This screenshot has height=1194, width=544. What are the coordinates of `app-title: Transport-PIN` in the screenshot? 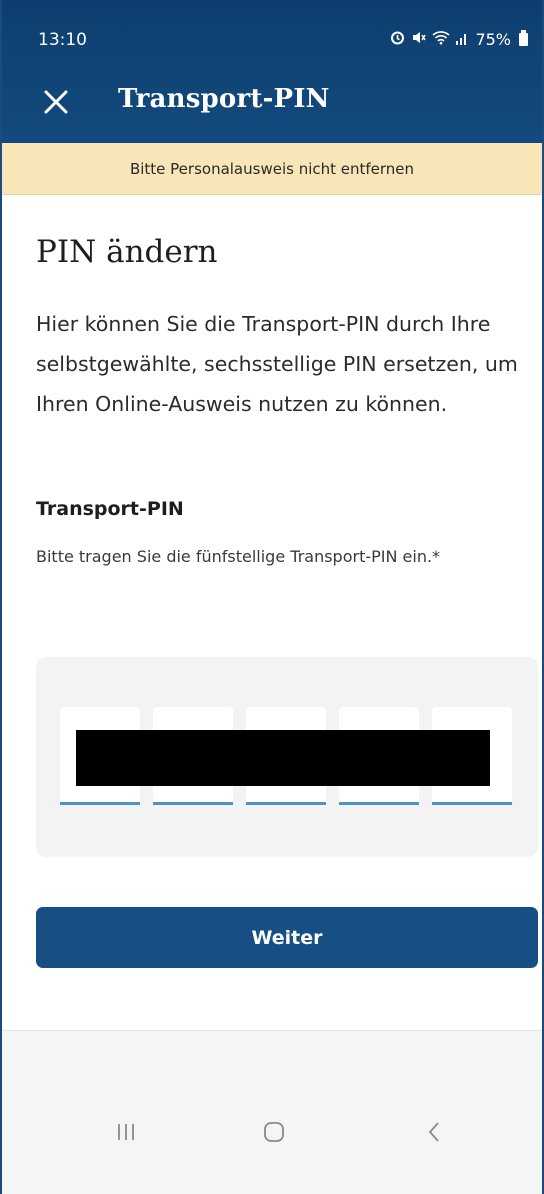 It's located at (224, 99).